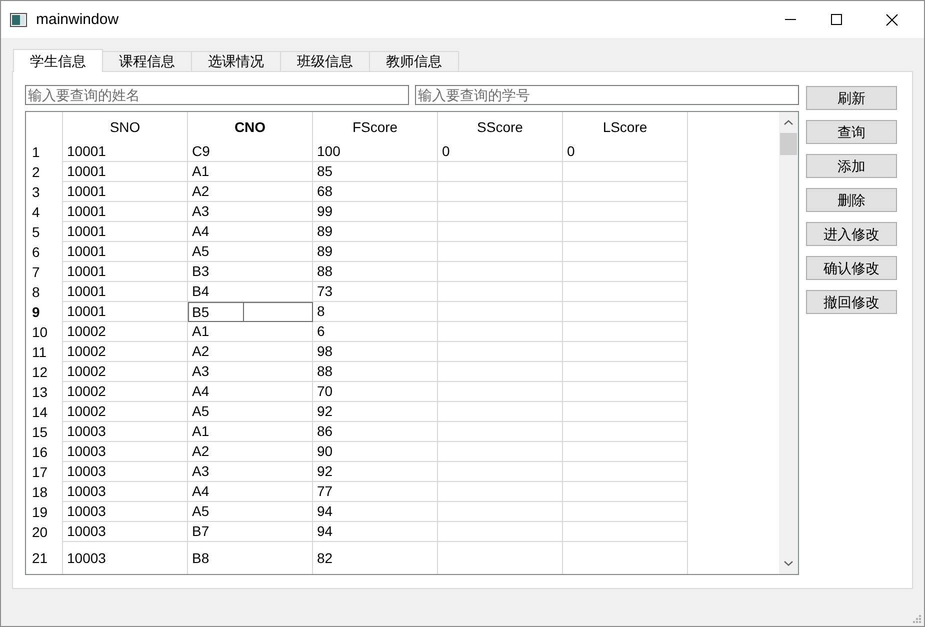 This screenshot has height=627, width=925. I want to click on row-header: 15, so click(44, 432).